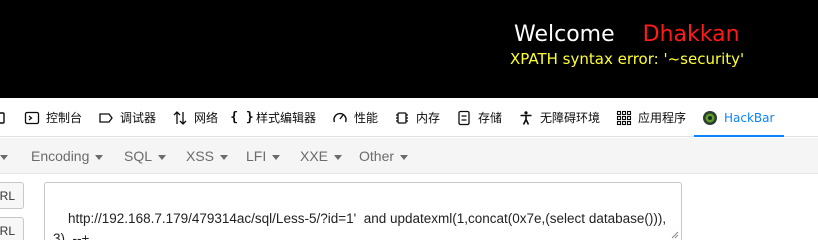  What do you see at coordinates (662, 118) in the screenshot?
I see `tab-application-label: 应用程序` at bounding box center [662, 118].